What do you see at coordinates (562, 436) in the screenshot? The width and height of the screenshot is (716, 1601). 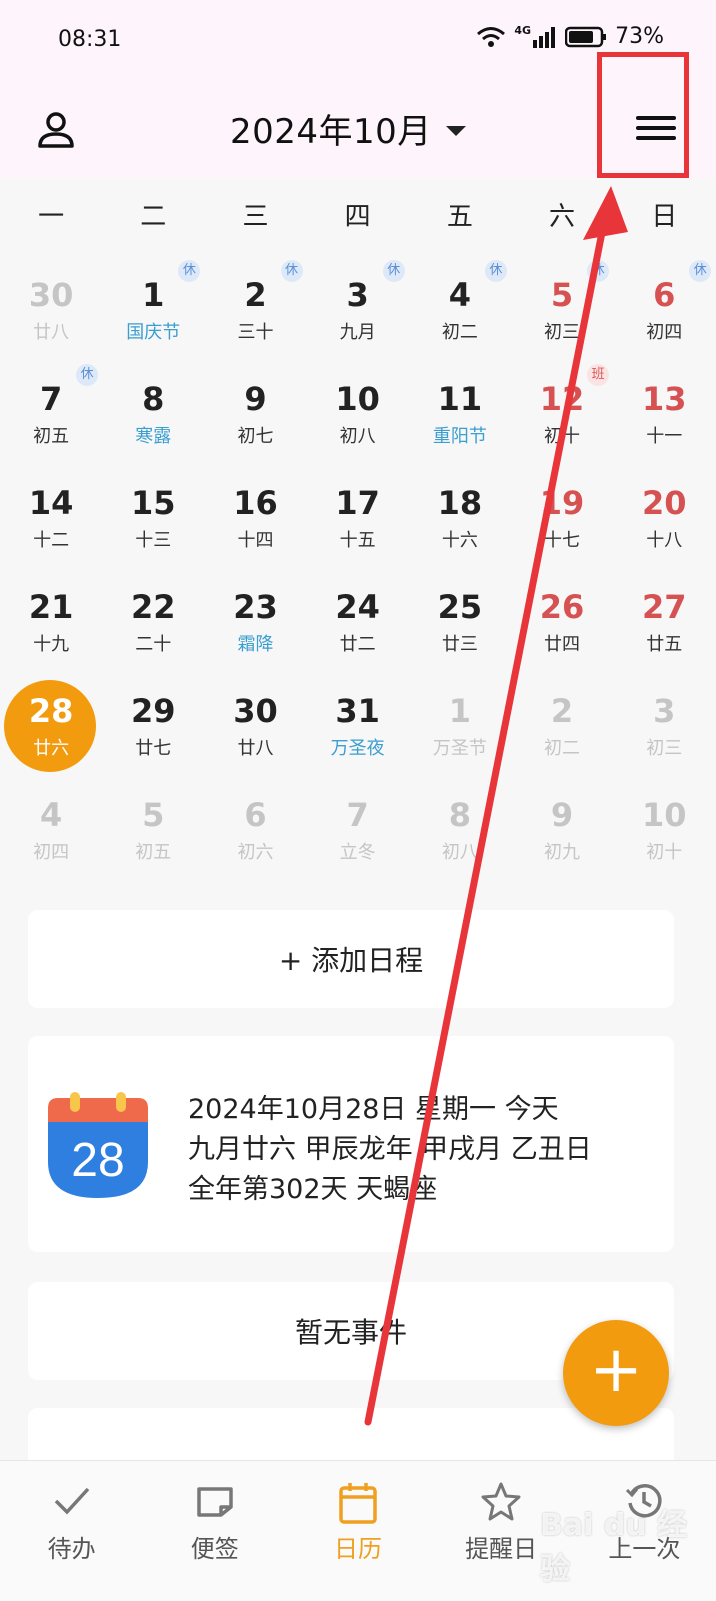 I see `lunar-date: 初十` at bounding box center [562, 436].